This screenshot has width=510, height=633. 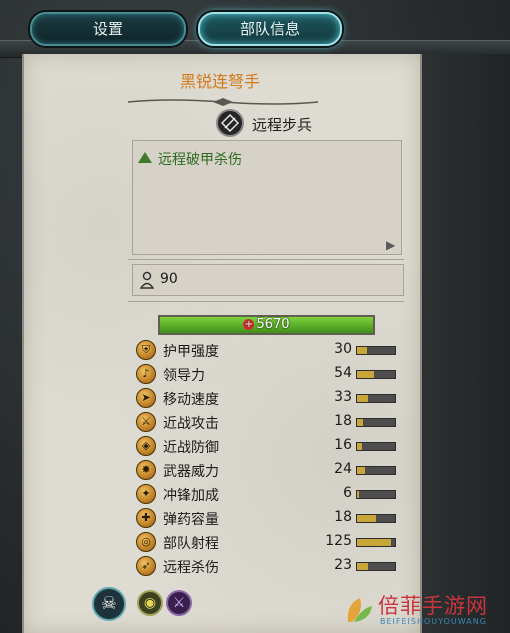 What do you see at coordinates (200, 159) in the screenshot?
I see `ability-label: 远程破甲杀伤` at bounding box center [200, 159].